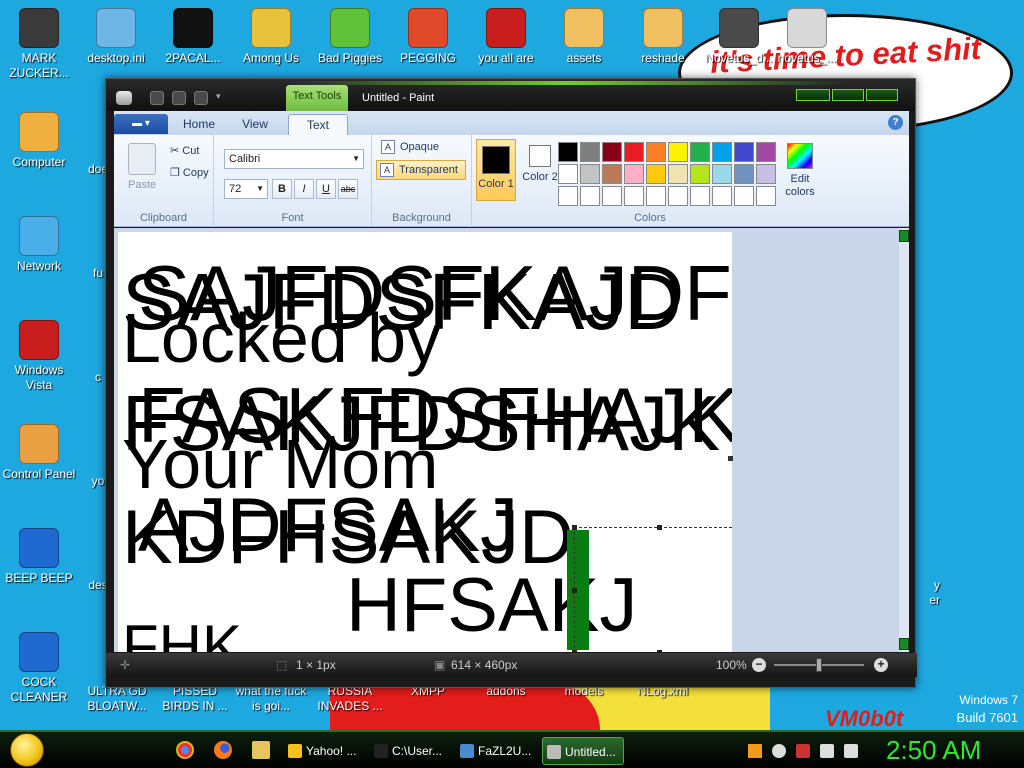  Describe the element at coordinates (848, 95) in the screenshot. I see `maximize-button` at that location.